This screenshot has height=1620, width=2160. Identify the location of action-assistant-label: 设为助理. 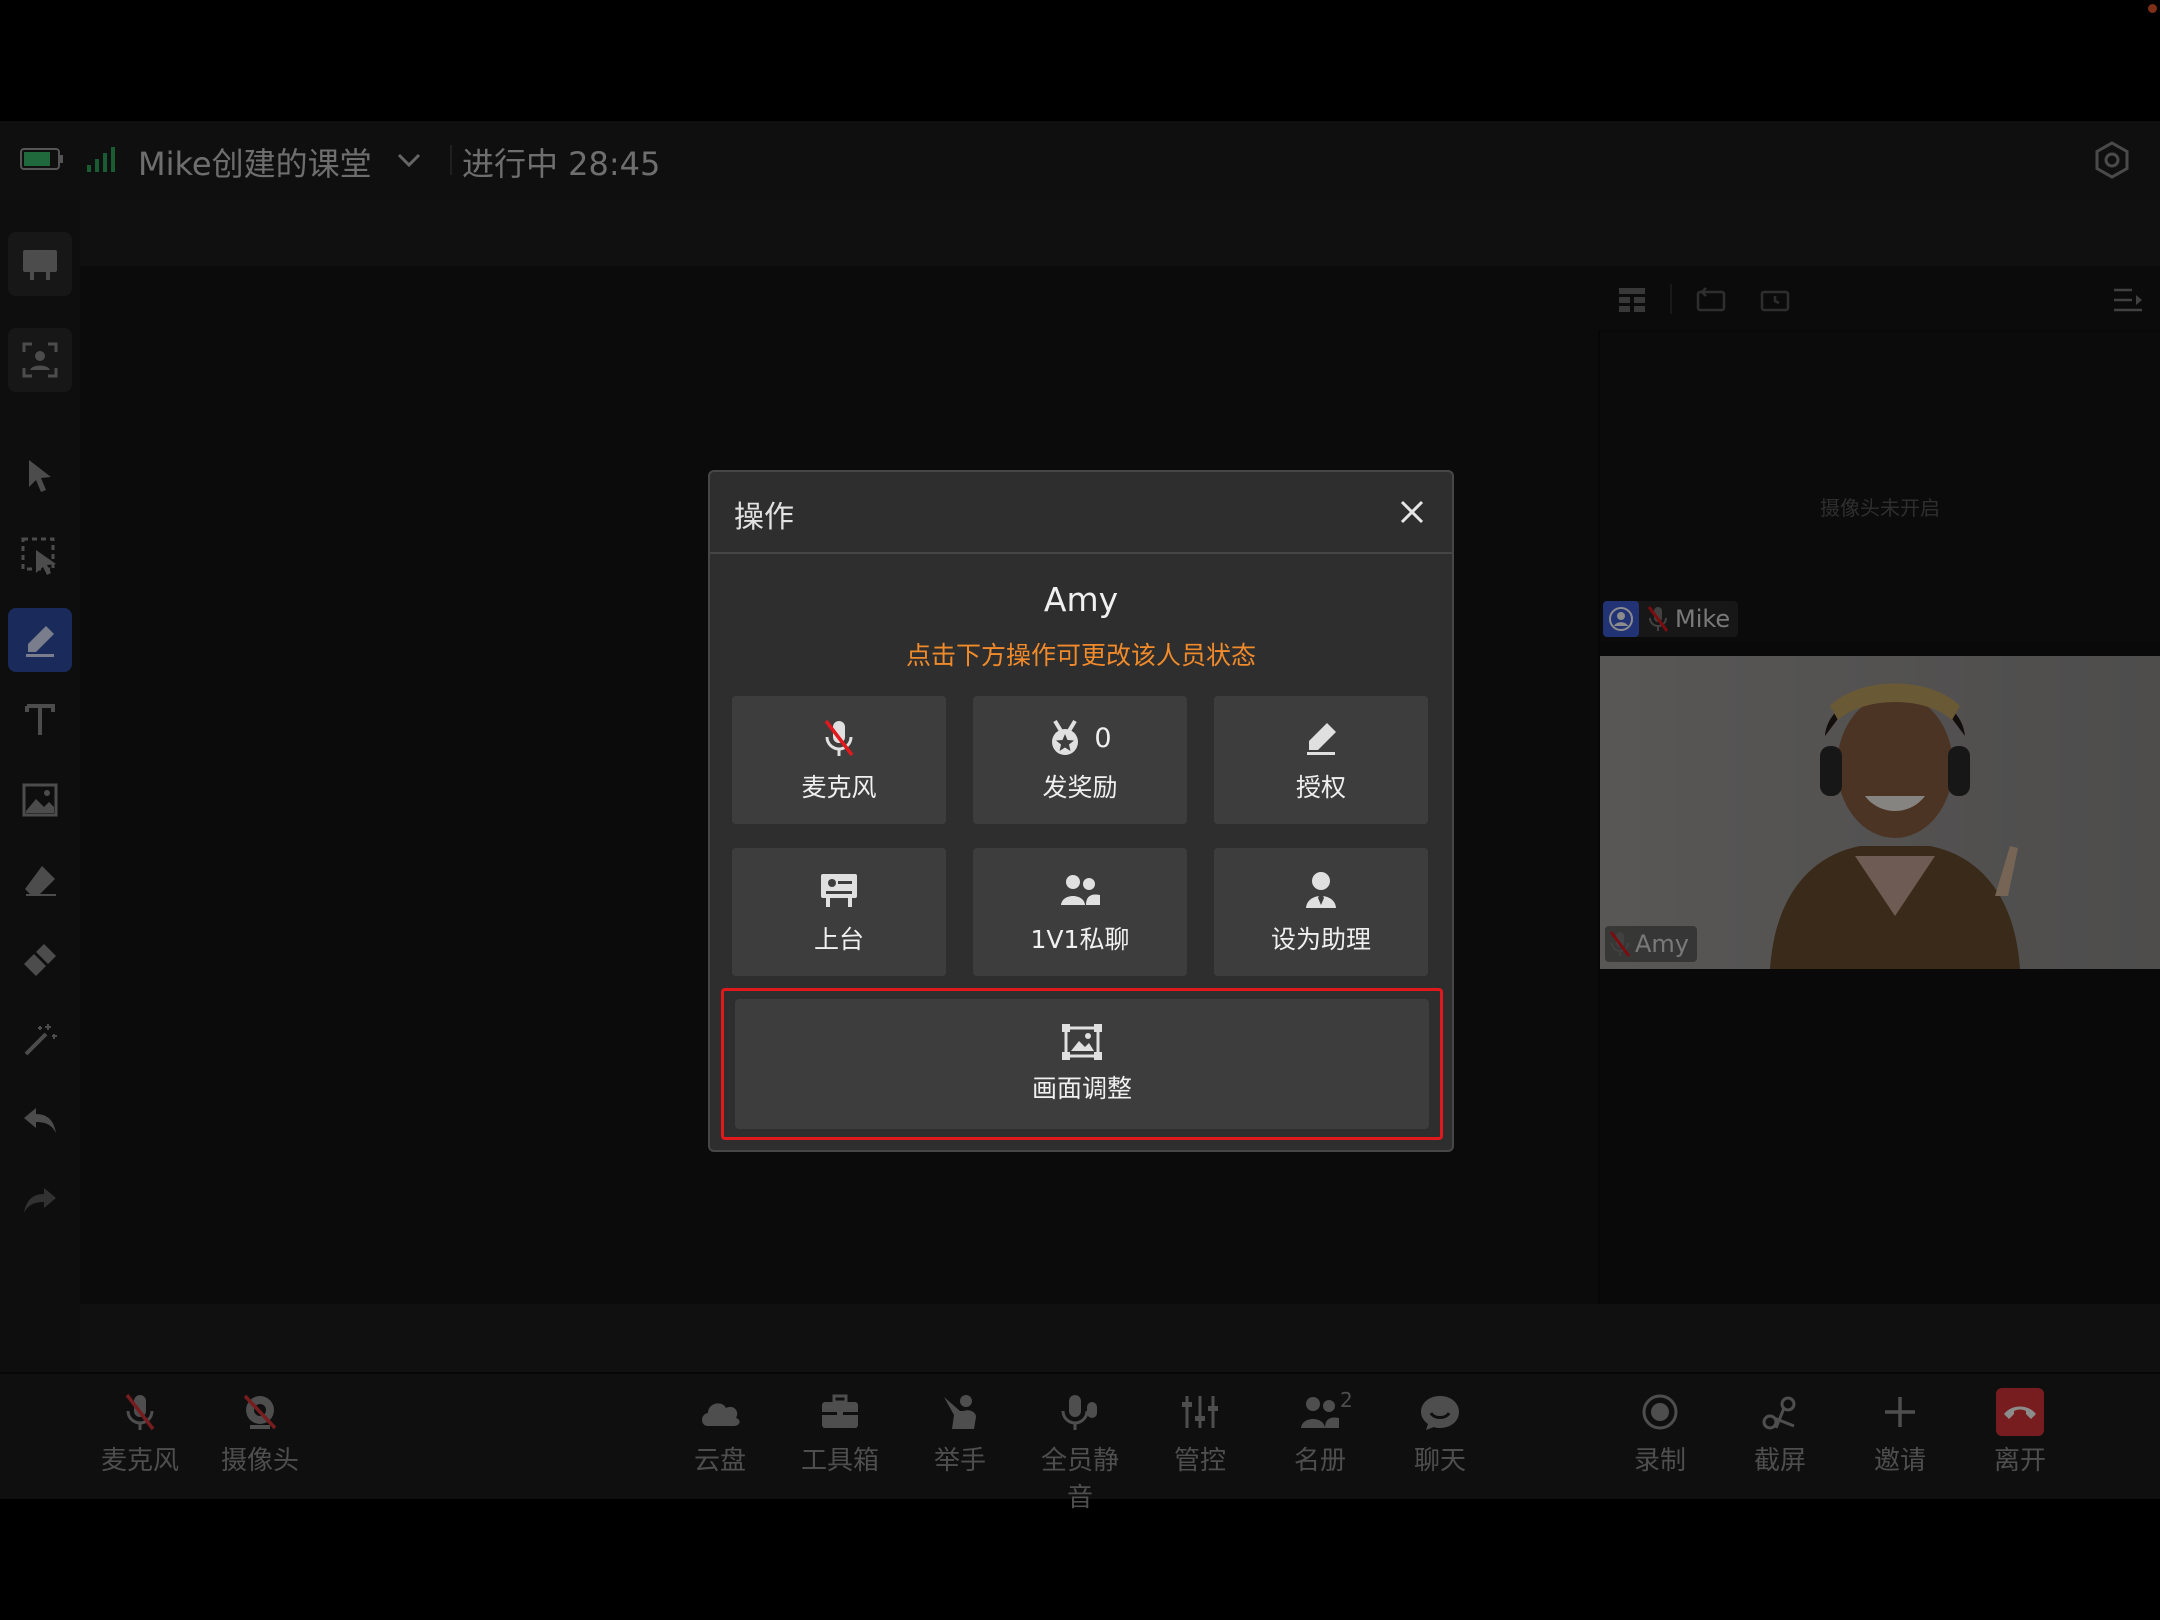
(1320, 939).